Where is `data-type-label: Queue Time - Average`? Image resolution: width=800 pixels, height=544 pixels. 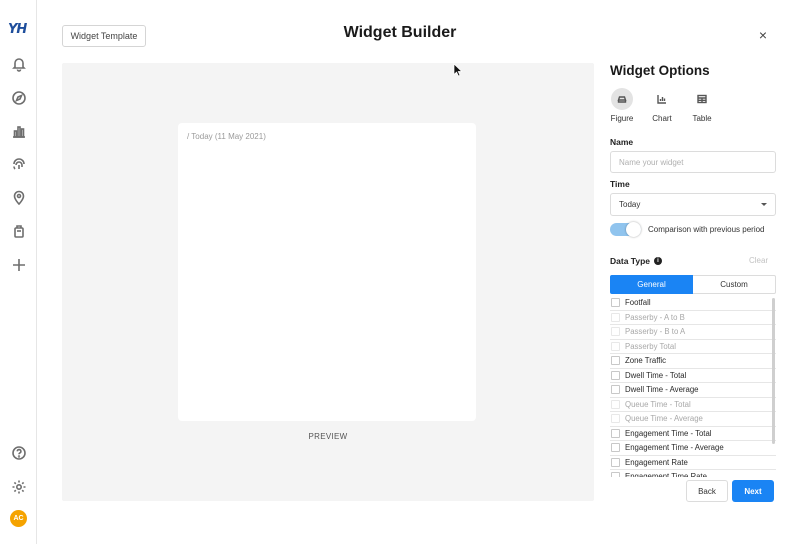 data-type-label: Queue Time - Average is located at coordinates (664, 419).